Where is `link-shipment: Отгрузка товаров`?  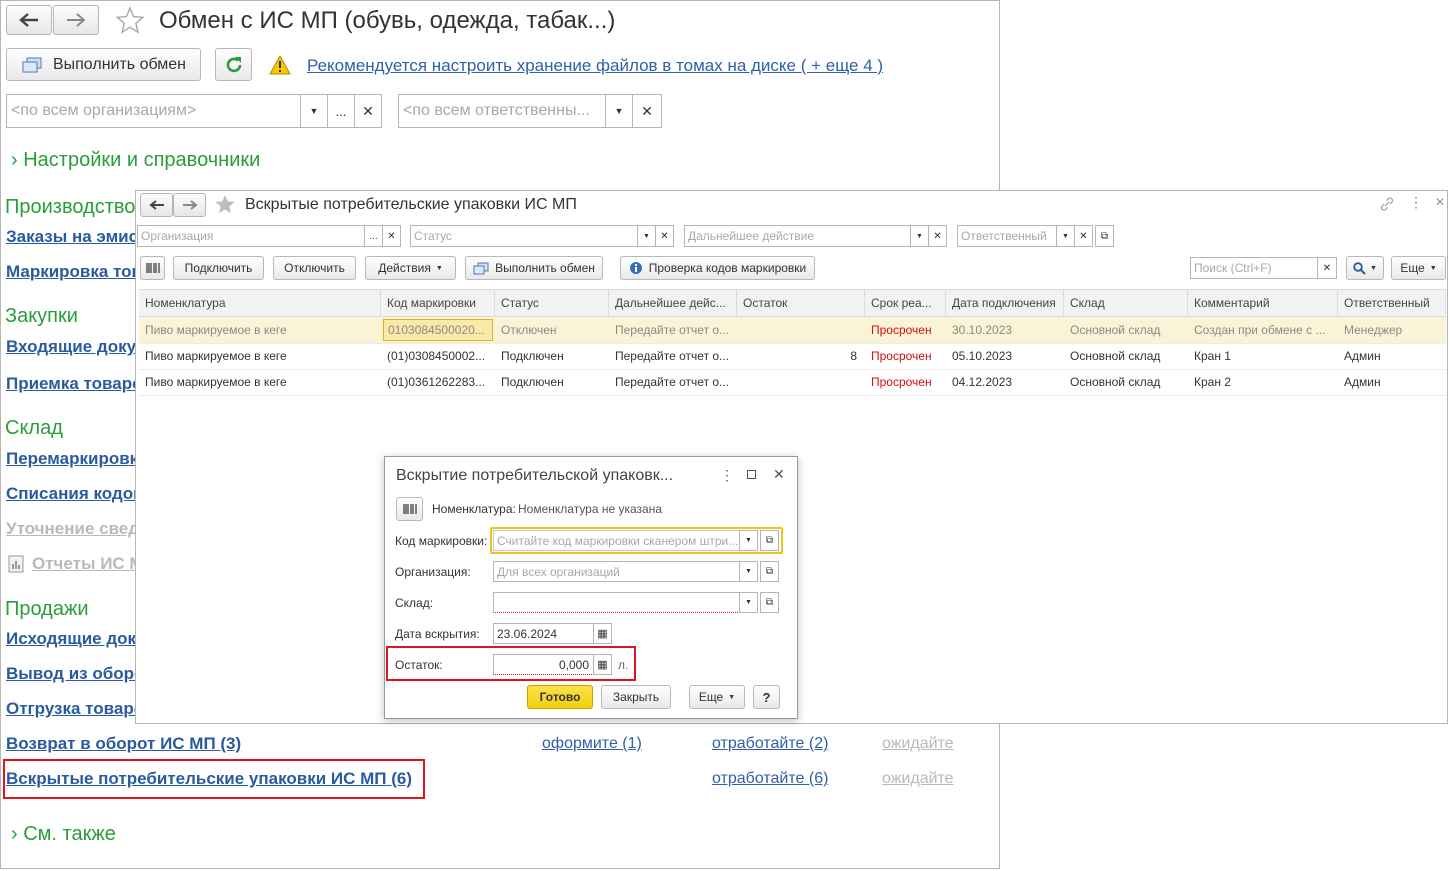 link-shipment: Отгрузка товаров is located at coordinates (80, 709).